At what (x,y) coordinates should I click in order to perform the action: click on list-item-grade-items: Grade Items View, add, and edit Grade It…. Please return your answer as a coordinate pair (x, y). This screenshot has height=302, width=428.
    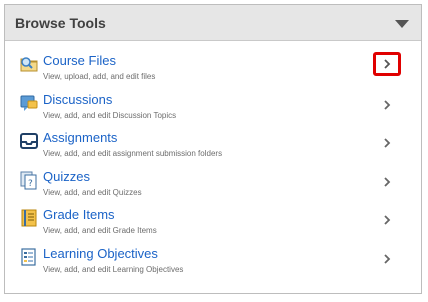
    Looking at the image, I should click on (213, 222).